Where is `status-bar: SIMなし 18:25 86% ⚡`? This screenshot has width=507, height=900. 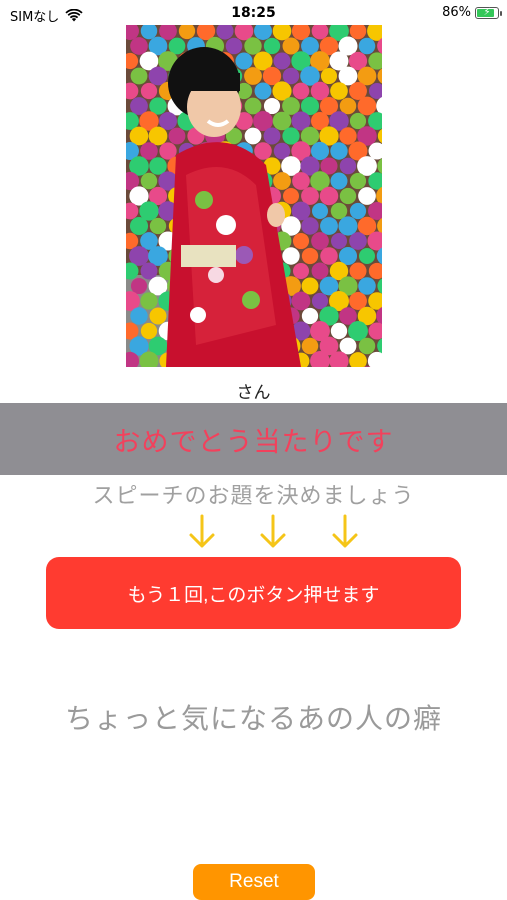
status-bar: SIMなし 18:25 86% ⚡ is located at coordinates (253, 14).